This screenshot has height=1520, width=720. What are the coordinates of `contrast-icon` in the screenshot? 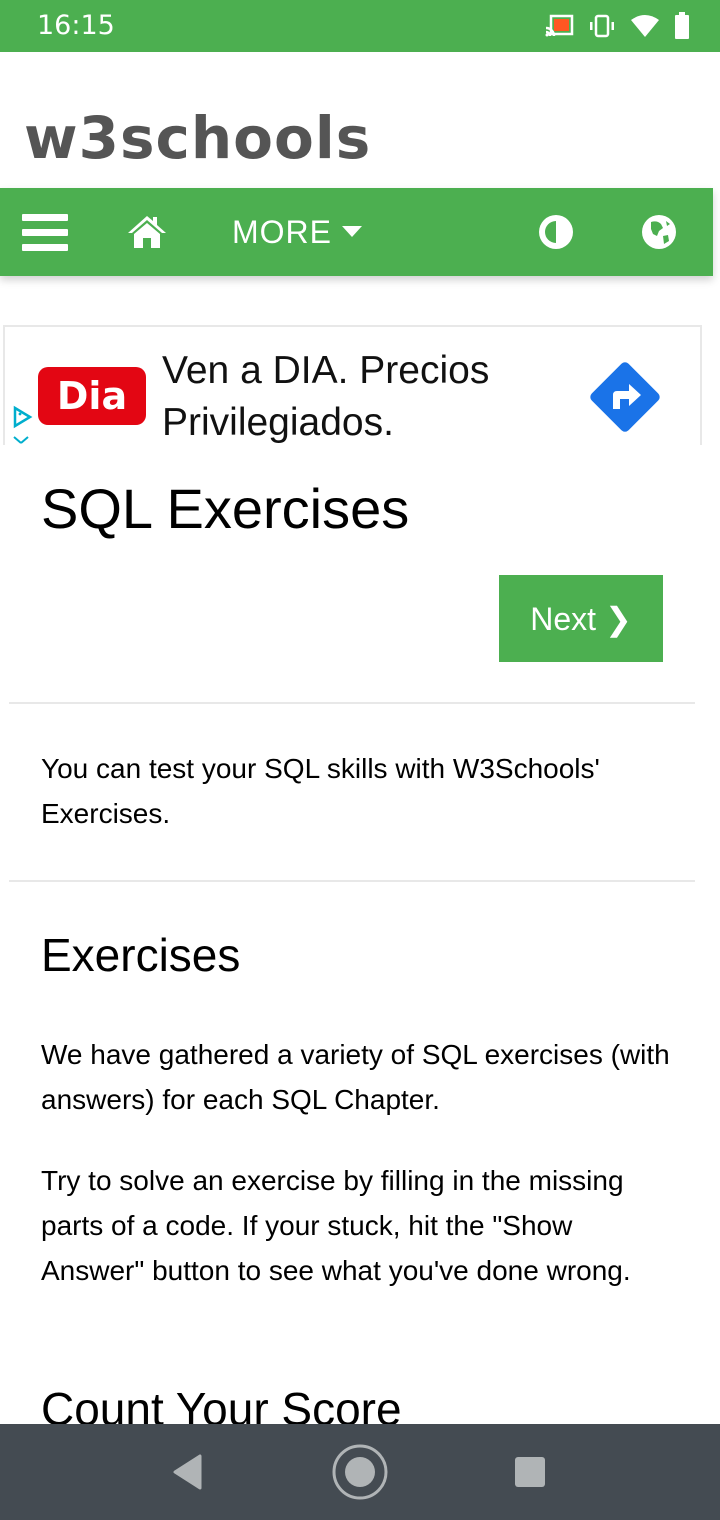 It's located at (556, 232).